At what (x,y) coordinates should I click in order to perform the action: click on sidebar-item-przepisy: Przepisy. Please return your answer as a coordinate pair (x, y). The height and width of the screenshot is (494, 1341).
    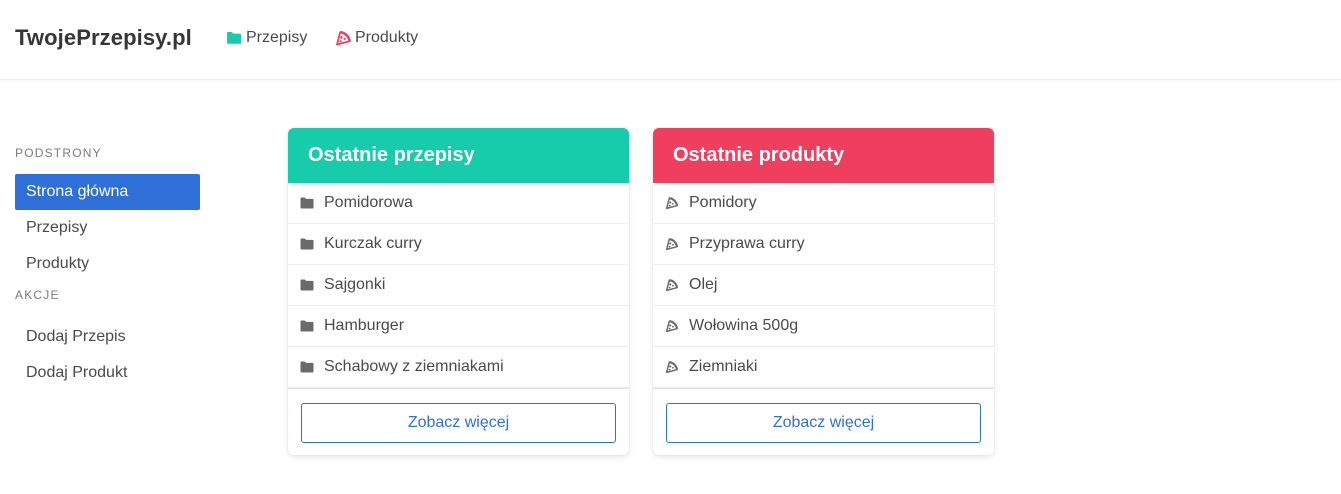
    Looking at the image, I should click on (107, 228).